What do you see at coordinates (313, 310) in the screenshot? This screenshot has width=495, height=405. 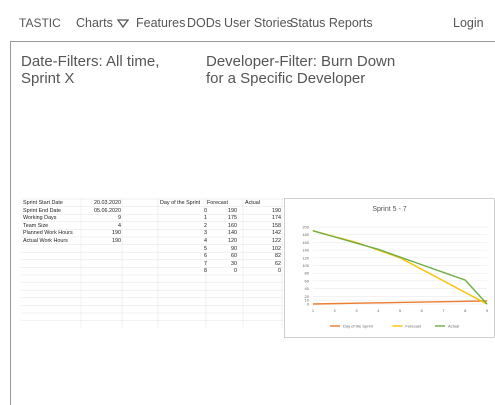 I see `x-tick-label: 1` at bounding box center [313, 310].